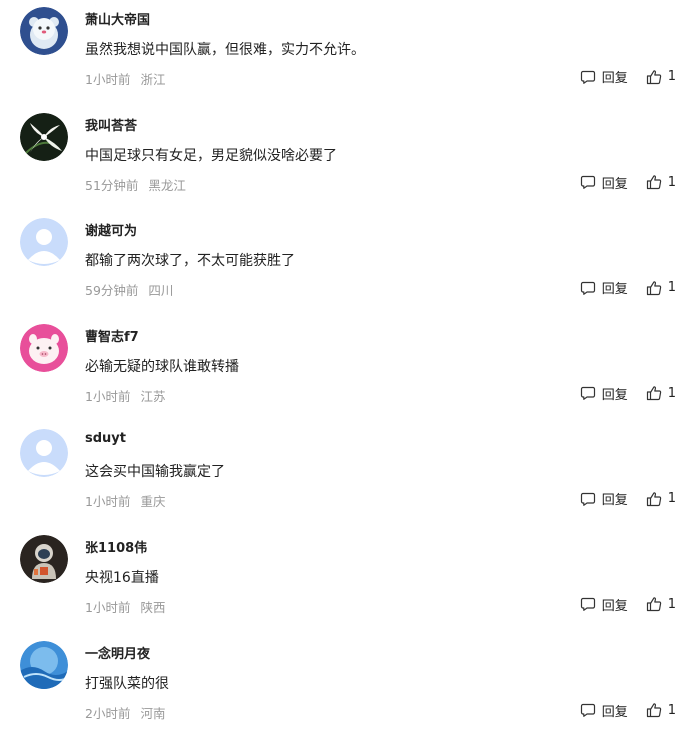 The image size is (692, 741). I want to click on username: 一念明月夜, so click(117, 652).